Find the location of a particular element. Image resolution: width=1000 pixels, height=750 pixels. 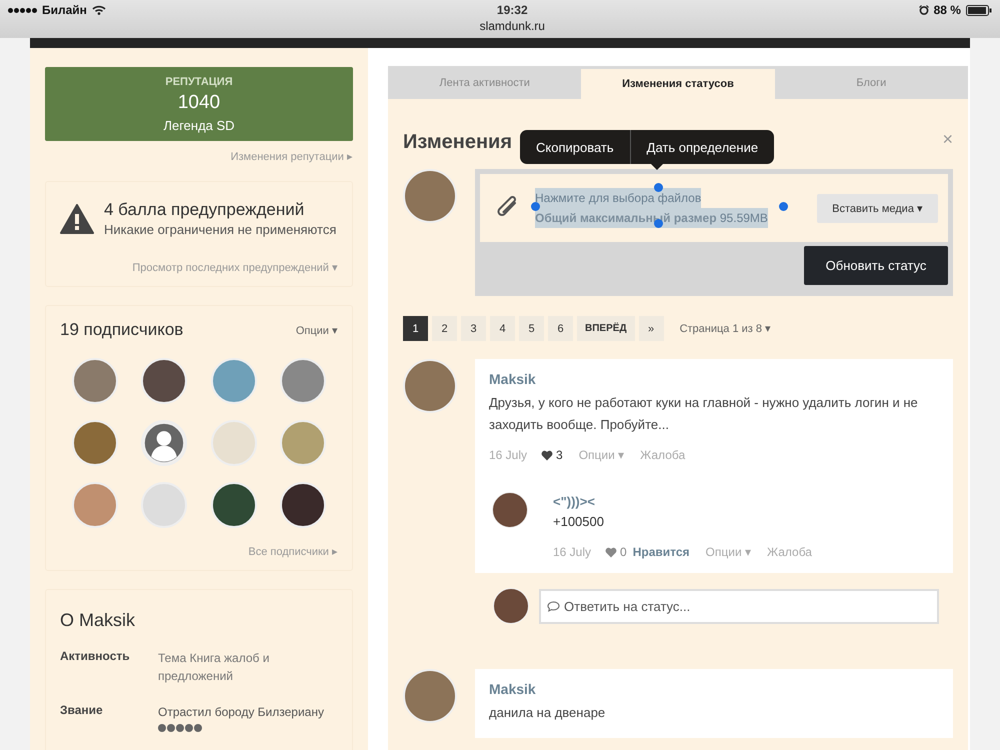

field-label: Звание is located at coordinates (82, 711).